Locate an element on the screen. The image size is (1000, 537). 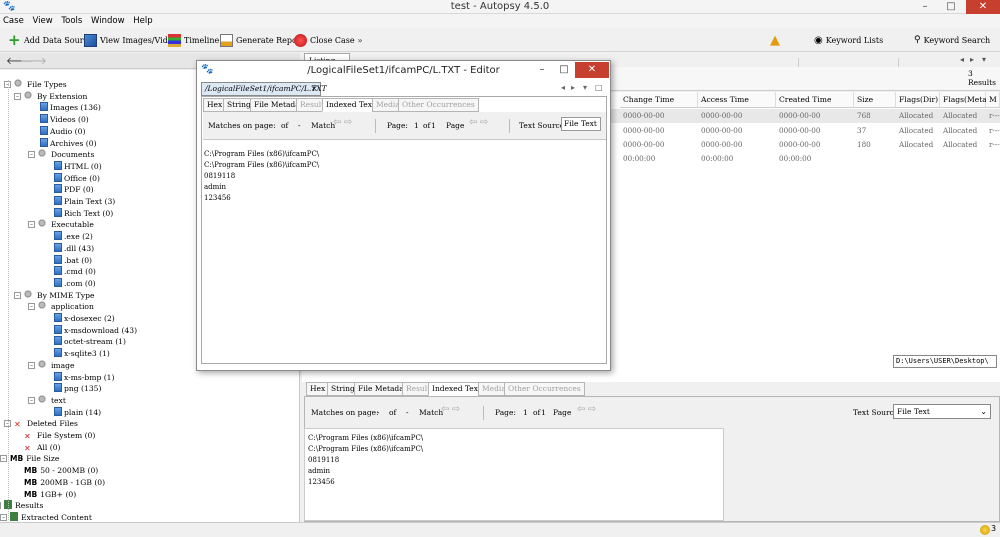
tree-item: plain (14) is located at coordinates (77, 412).